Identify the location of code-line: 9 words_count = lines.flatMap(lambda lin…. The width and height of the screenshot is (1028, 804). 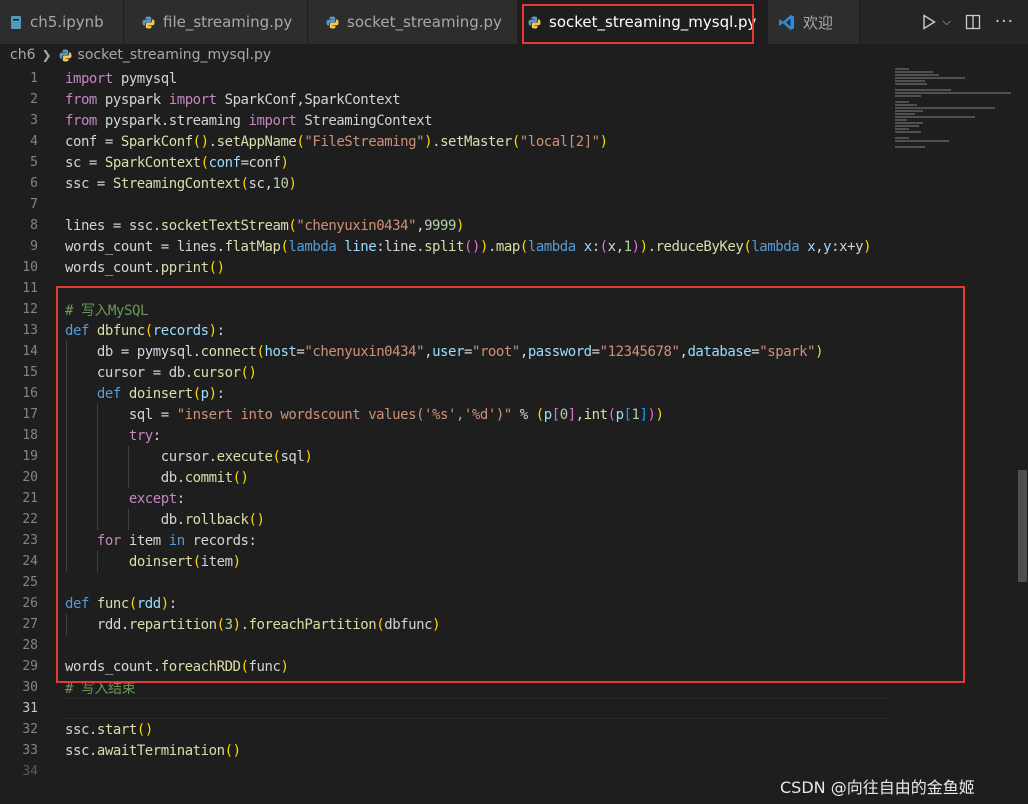
(445, 246).